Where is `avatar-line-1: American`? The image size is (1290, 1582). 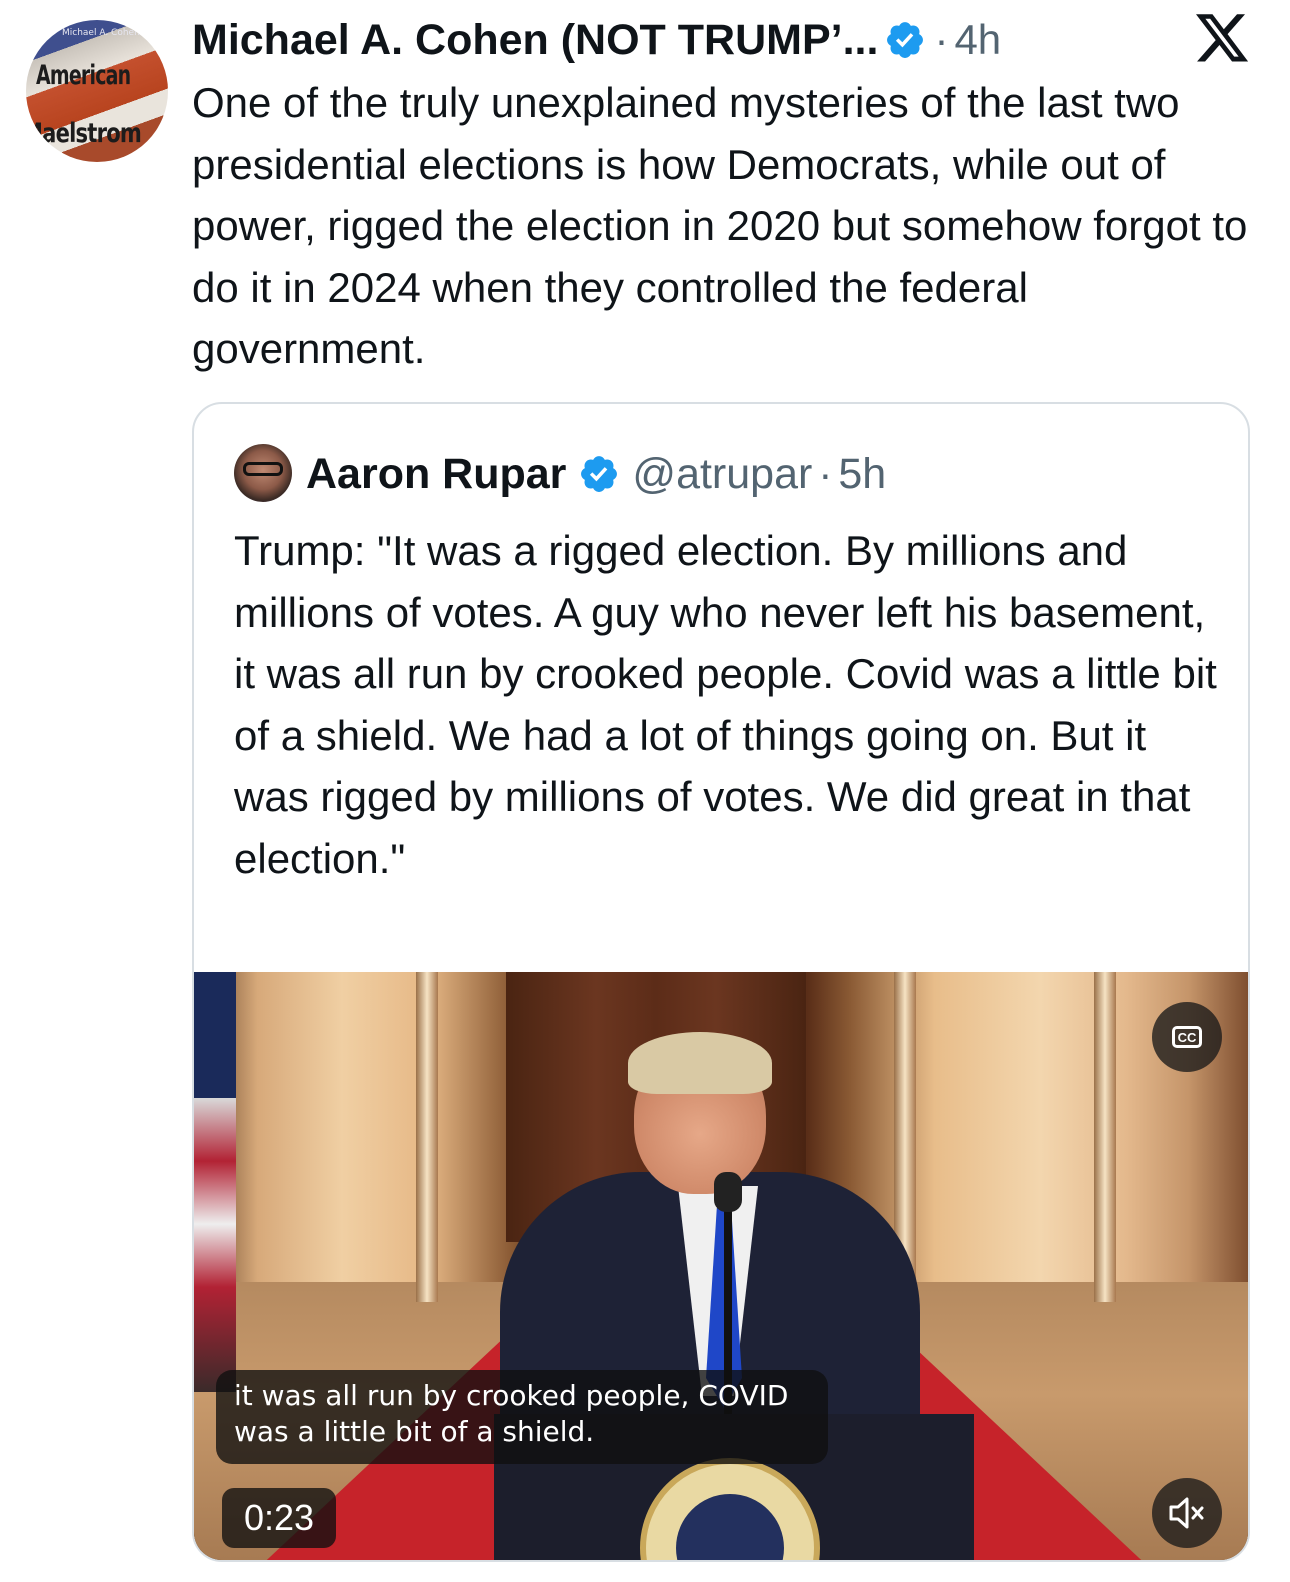 avatar-line-1: American is located at coordinates (83, 75).